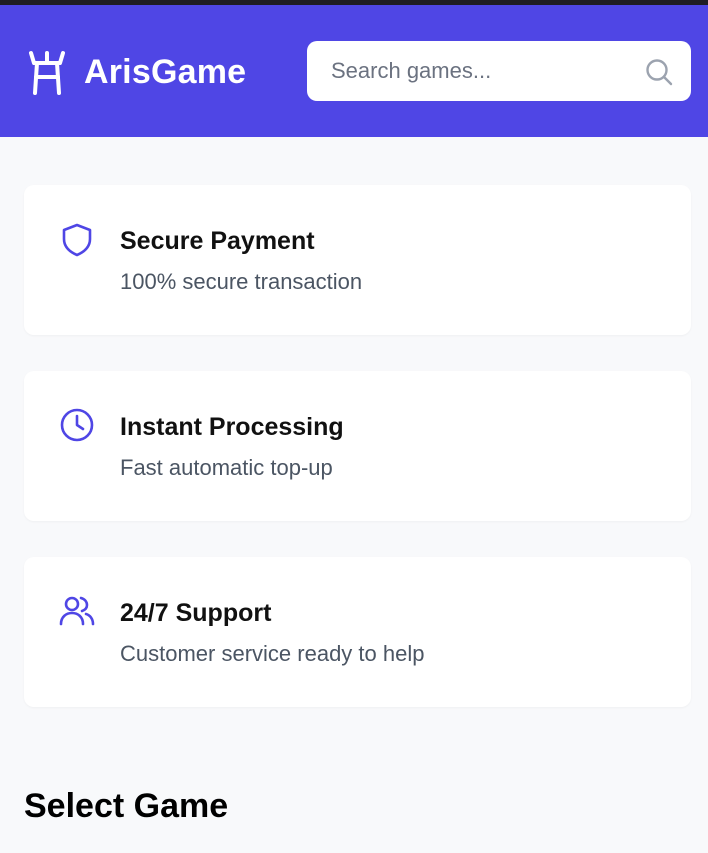  What do you see at coordinates (47, 73) in the screenshot?
I see `tower-icon` at bounding box center [47, 73].